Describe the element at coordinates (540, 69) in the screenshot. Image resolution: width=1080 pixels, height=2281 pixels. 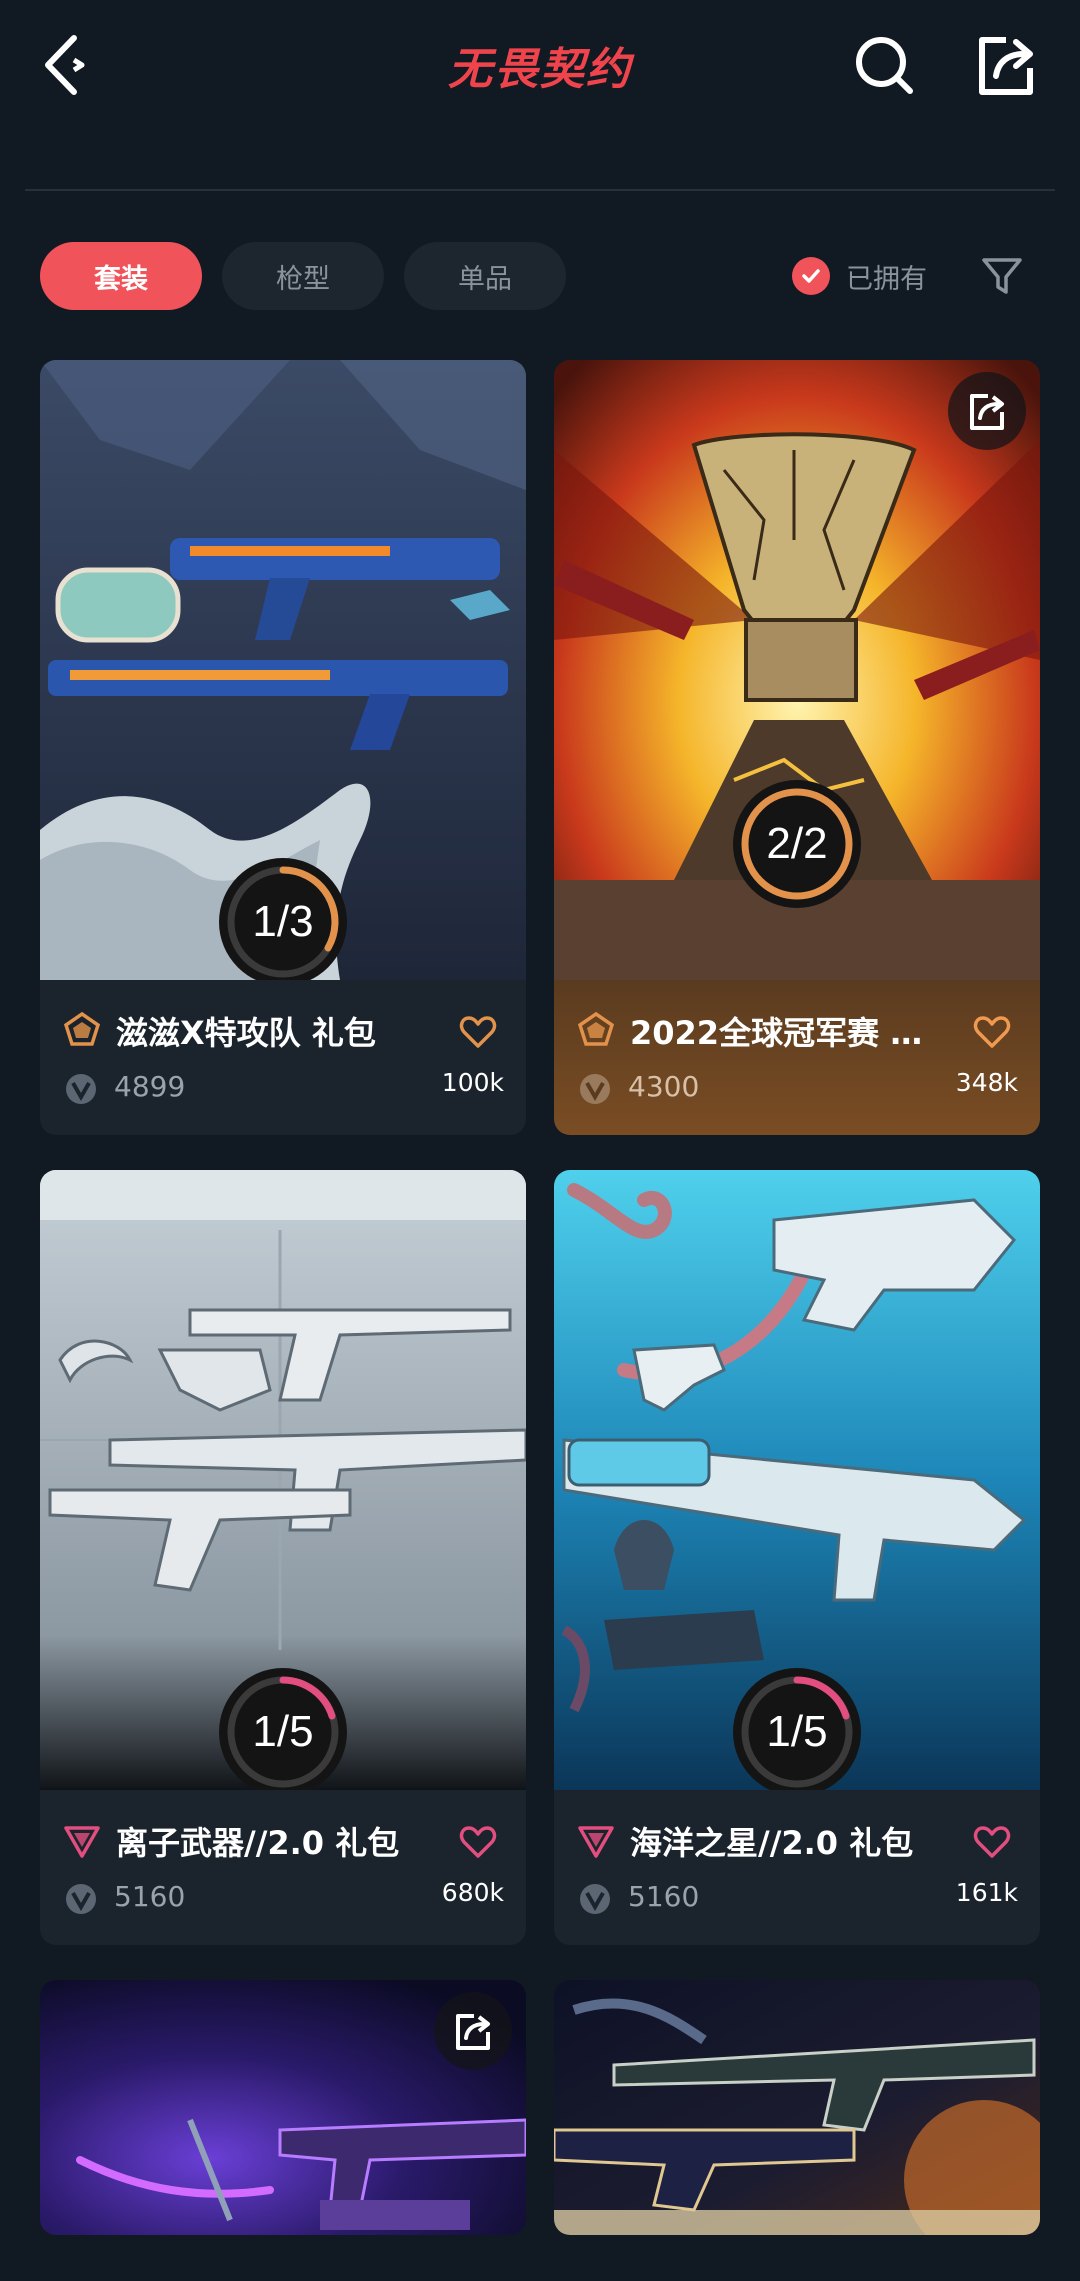
I see `app-logo: 无畏契约` at that location.